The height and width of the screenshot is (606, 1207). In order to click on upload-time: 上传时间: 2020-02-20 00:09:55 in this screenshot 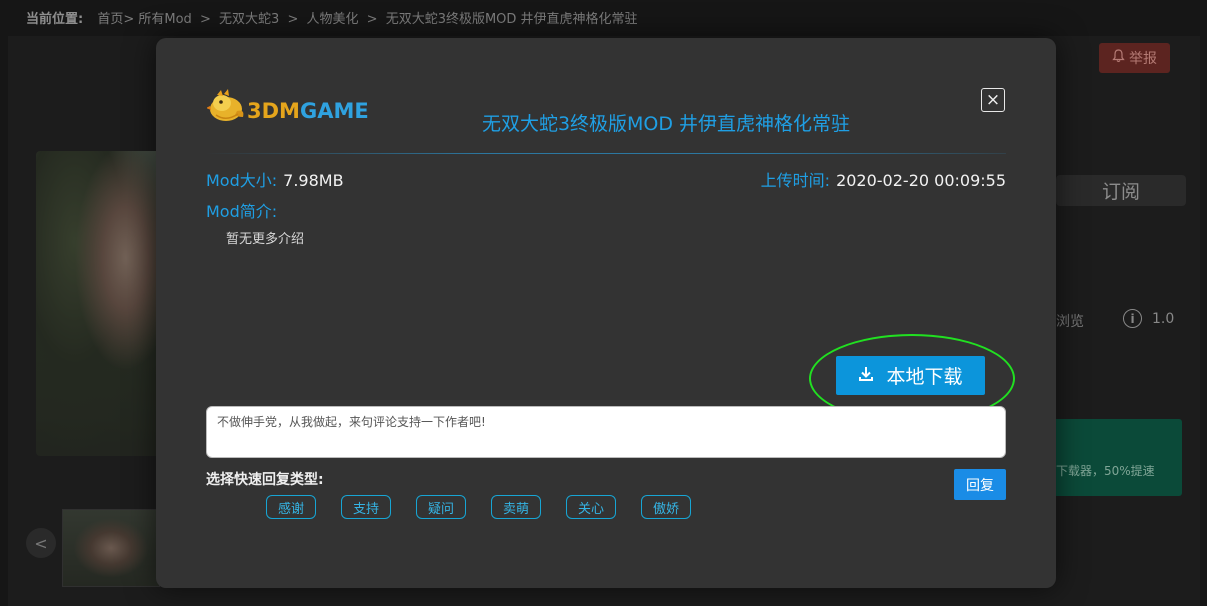, I will do `click(883, 179)`.